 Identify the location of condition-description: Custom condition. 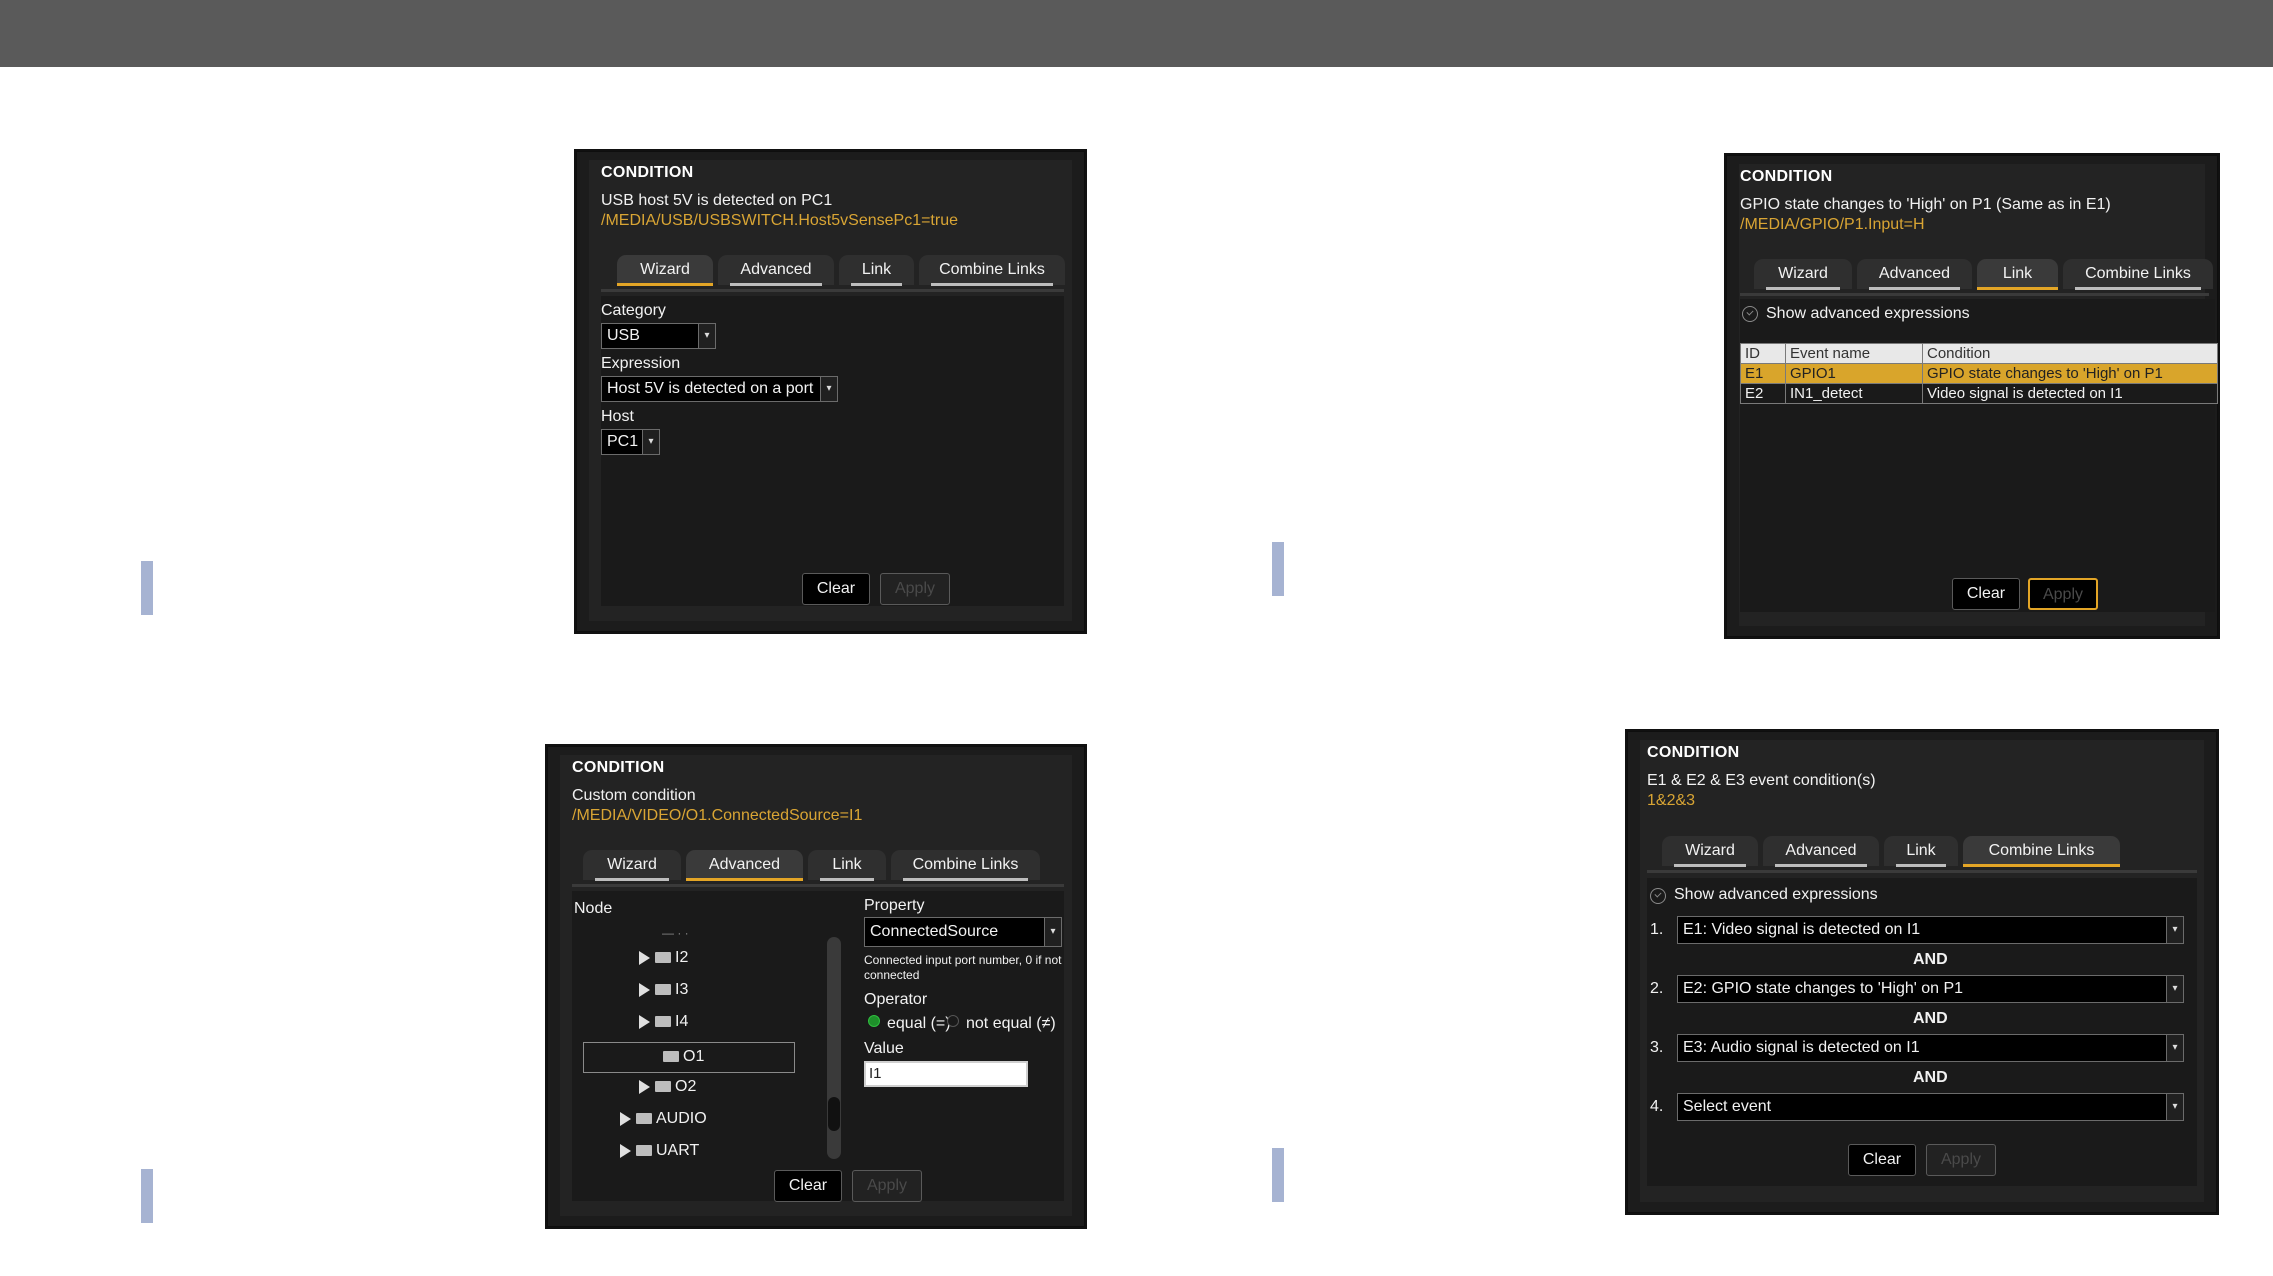
(634, 795).